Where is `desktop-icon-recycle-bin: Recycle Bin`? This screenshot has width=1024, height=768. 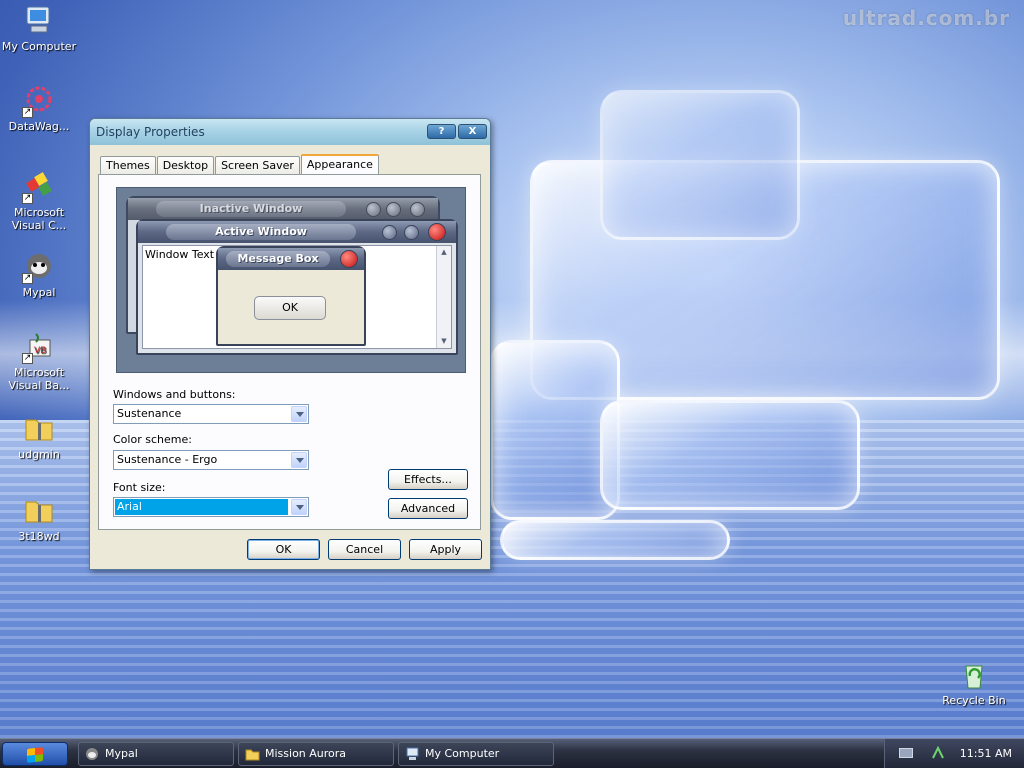 desktop-icon-recycle-bin: Recycle Bin is located at coordinates (974, 682).